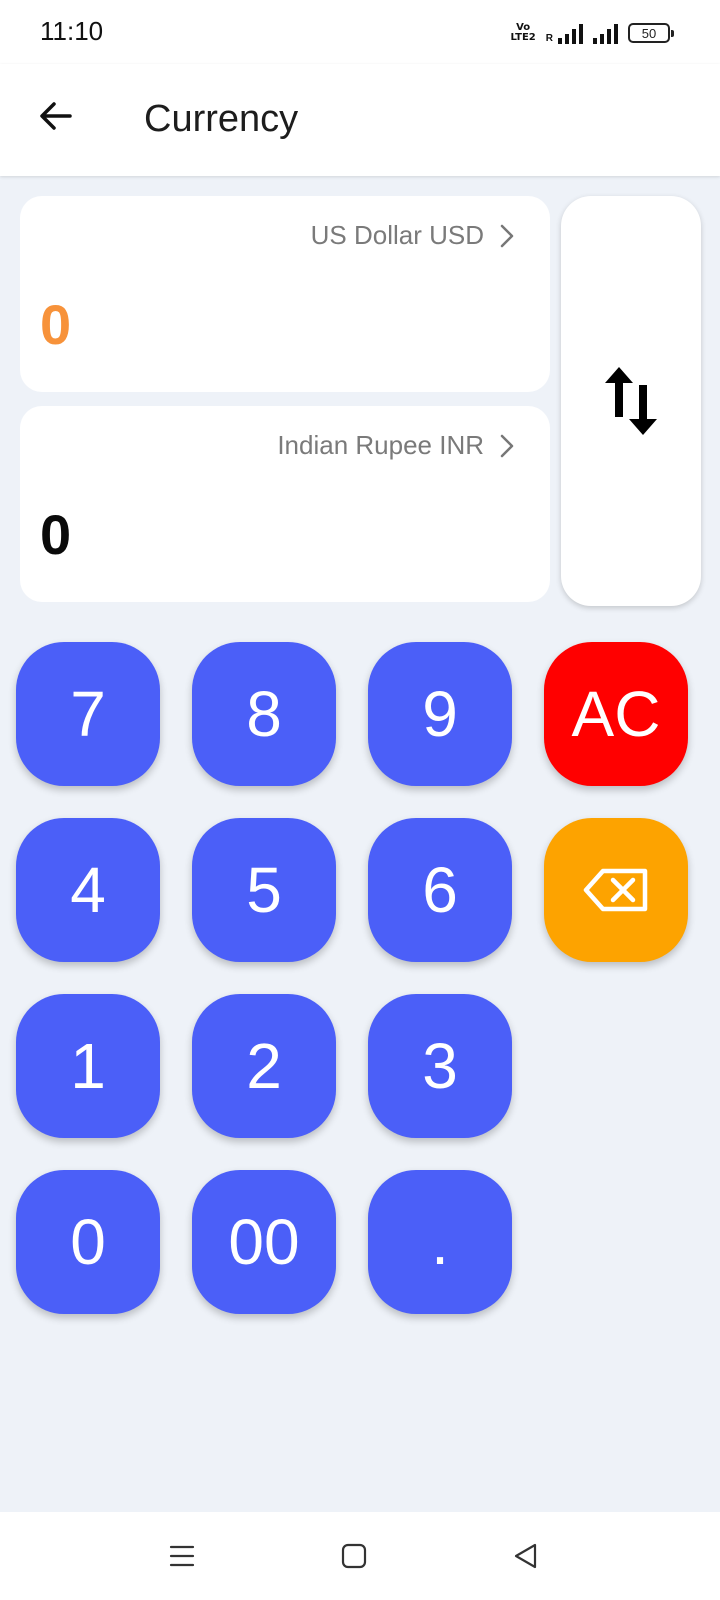  What do you see at coordinates (564, 33) in the screenshot?
I see `signal-sim1-icon: R` at bounding box center [564, 33].